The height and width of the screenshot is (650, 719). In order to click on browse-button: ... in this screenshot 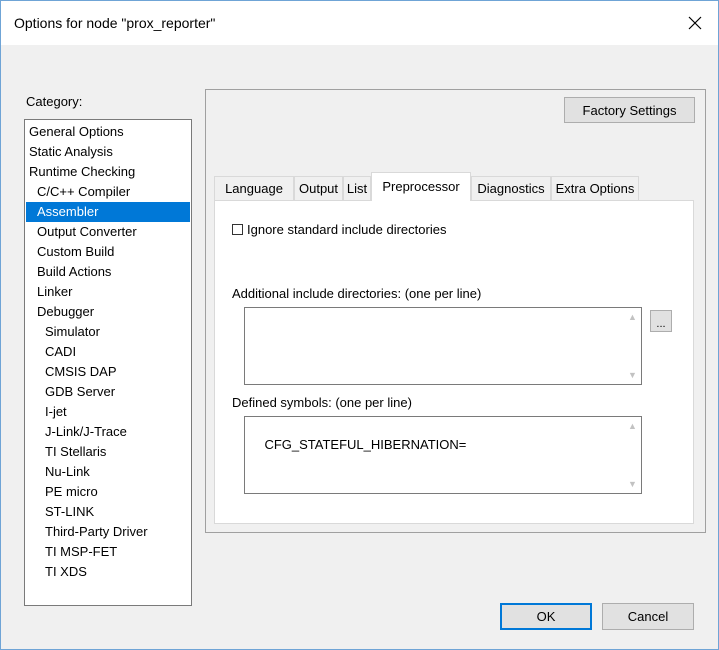, I will do `click(661, 321)`.